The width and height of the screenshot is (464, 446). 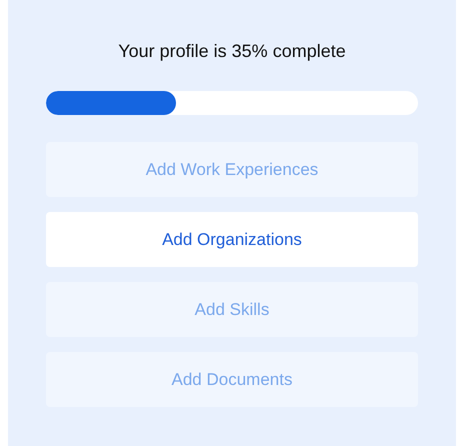 What do you see at coordinates (232, 239) in the screenshot?
I see `add-section-button: Add Organizations` at bounding box center [232, 239].